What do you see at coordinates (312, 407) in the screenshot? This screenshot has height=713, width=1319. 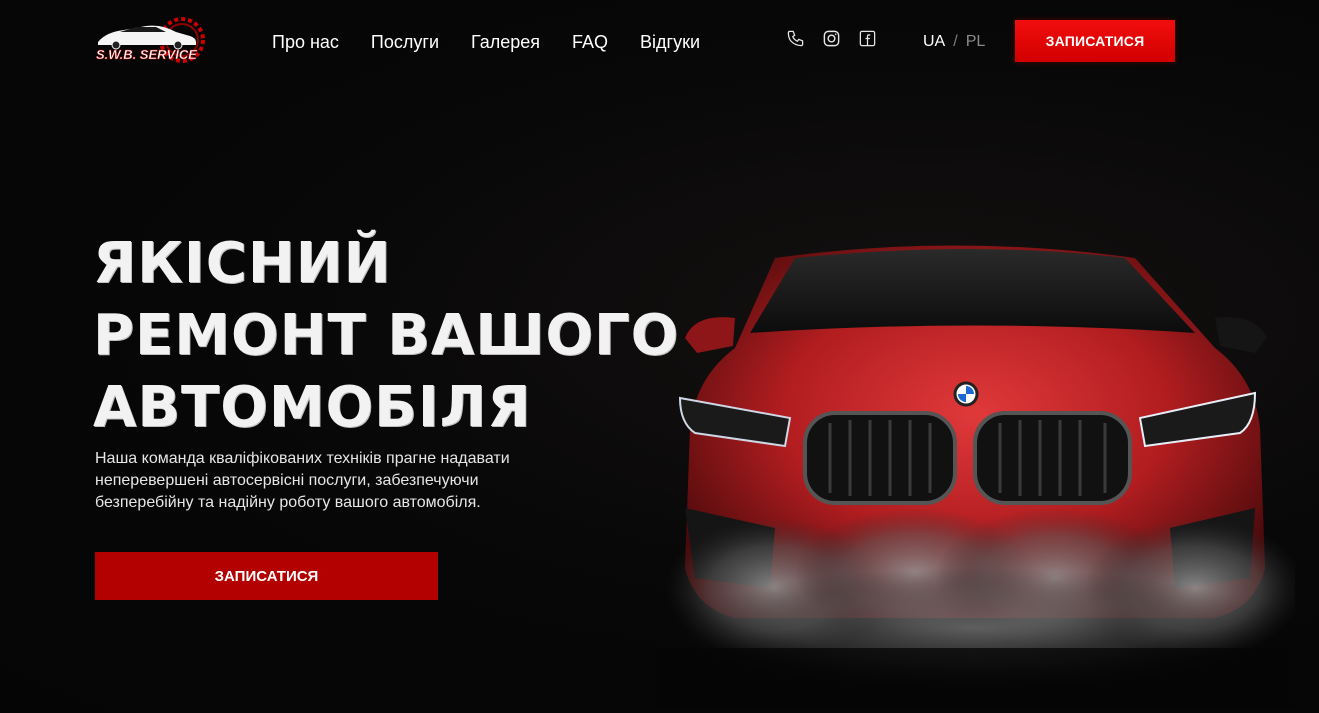 I see `hero-title-line-3: АВТОМОБІЛЯ` at bounding box center [312, 407].